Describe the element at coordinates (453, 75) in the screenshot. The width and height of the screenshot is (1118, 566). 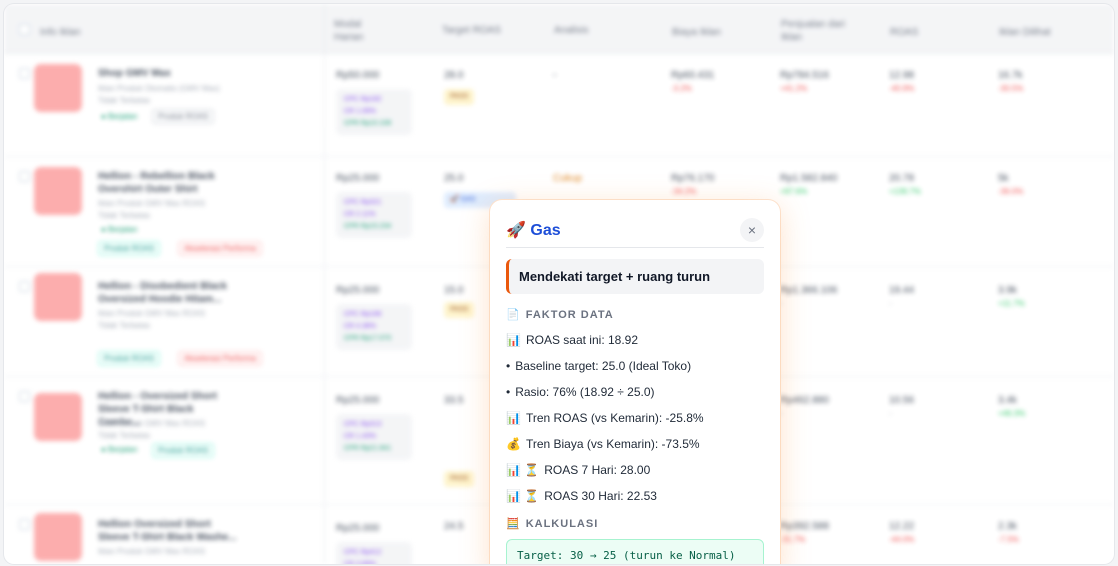
I see `target-value: 28.0` at that location.